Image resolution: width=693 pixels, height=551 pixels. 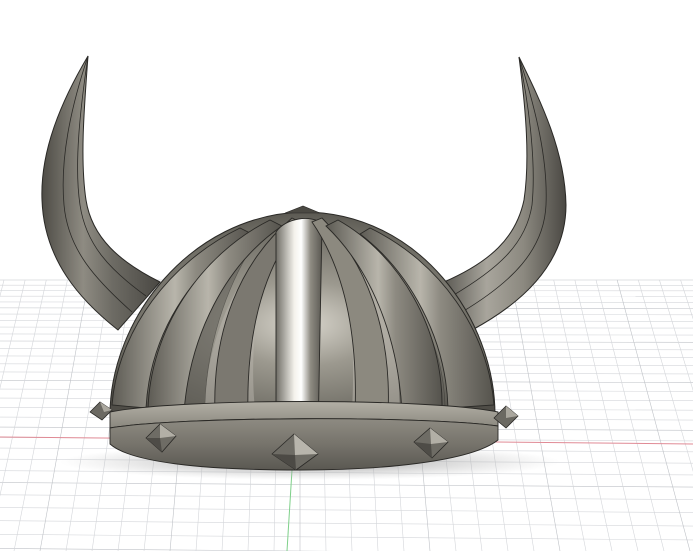 What do you see at coordinates (505, 193) in the screenshot?
I see `right-horn` at bounding box center [505, 193].